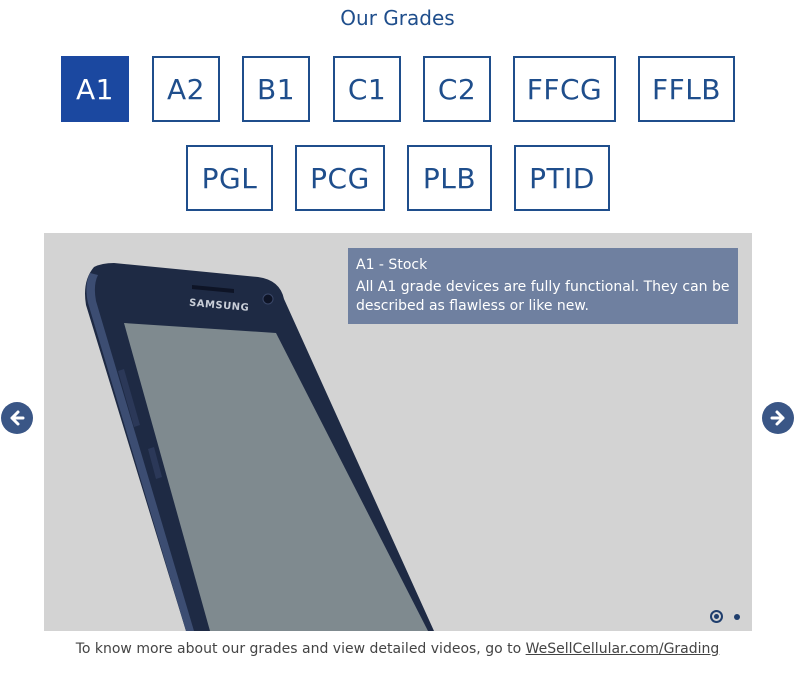  I want to click on grade-tab-fflb: FFLB, so click(686, 89).